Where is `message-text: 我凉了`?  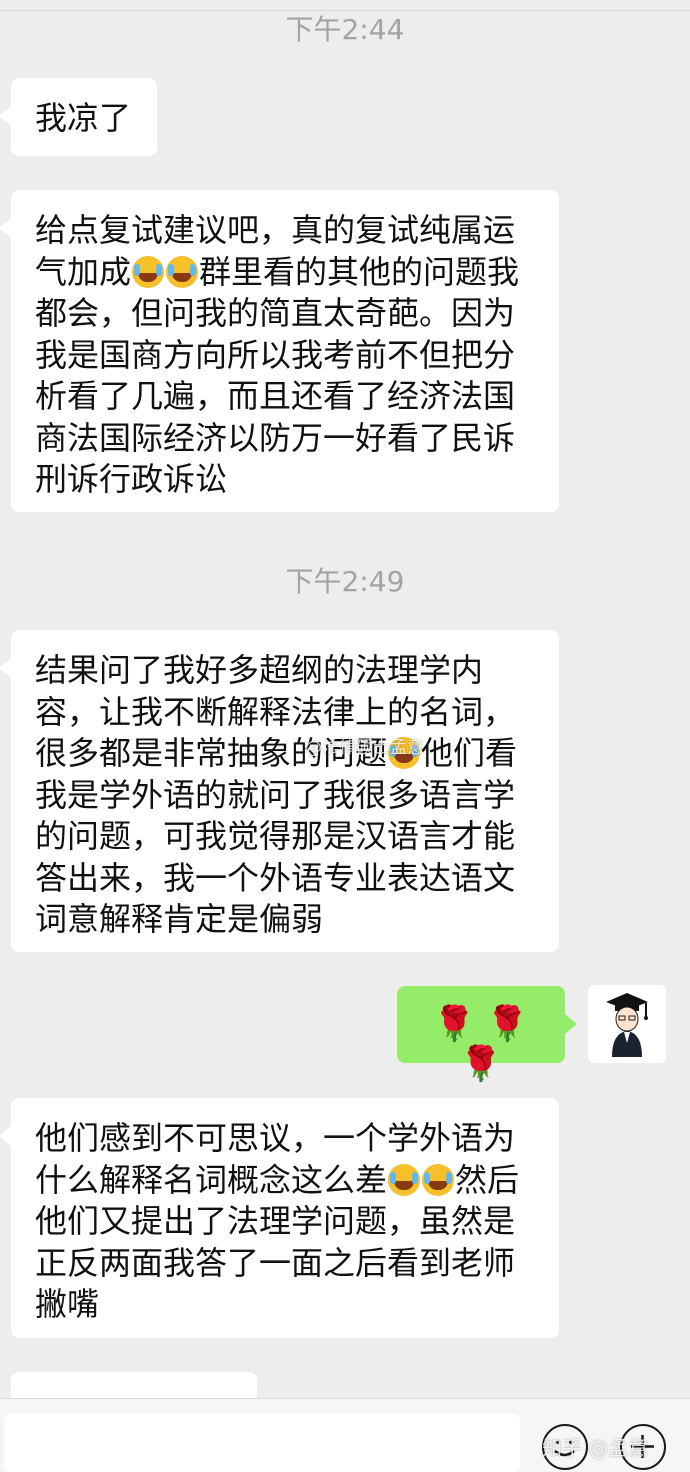
message-text: 我凉了 is located at coordinates (83, 118).